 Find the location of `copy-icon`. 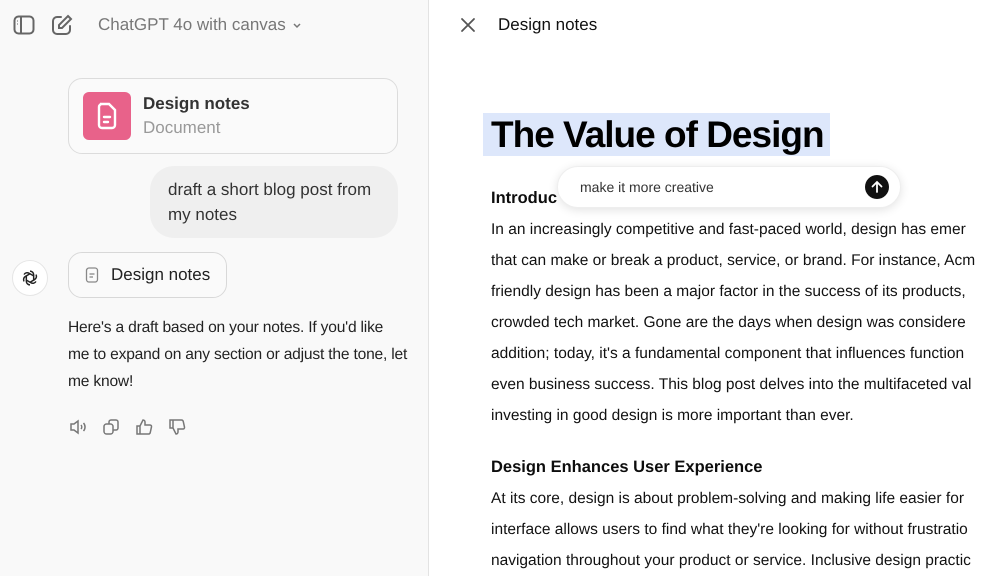

copy-icon is located at coordinates (111, 427).